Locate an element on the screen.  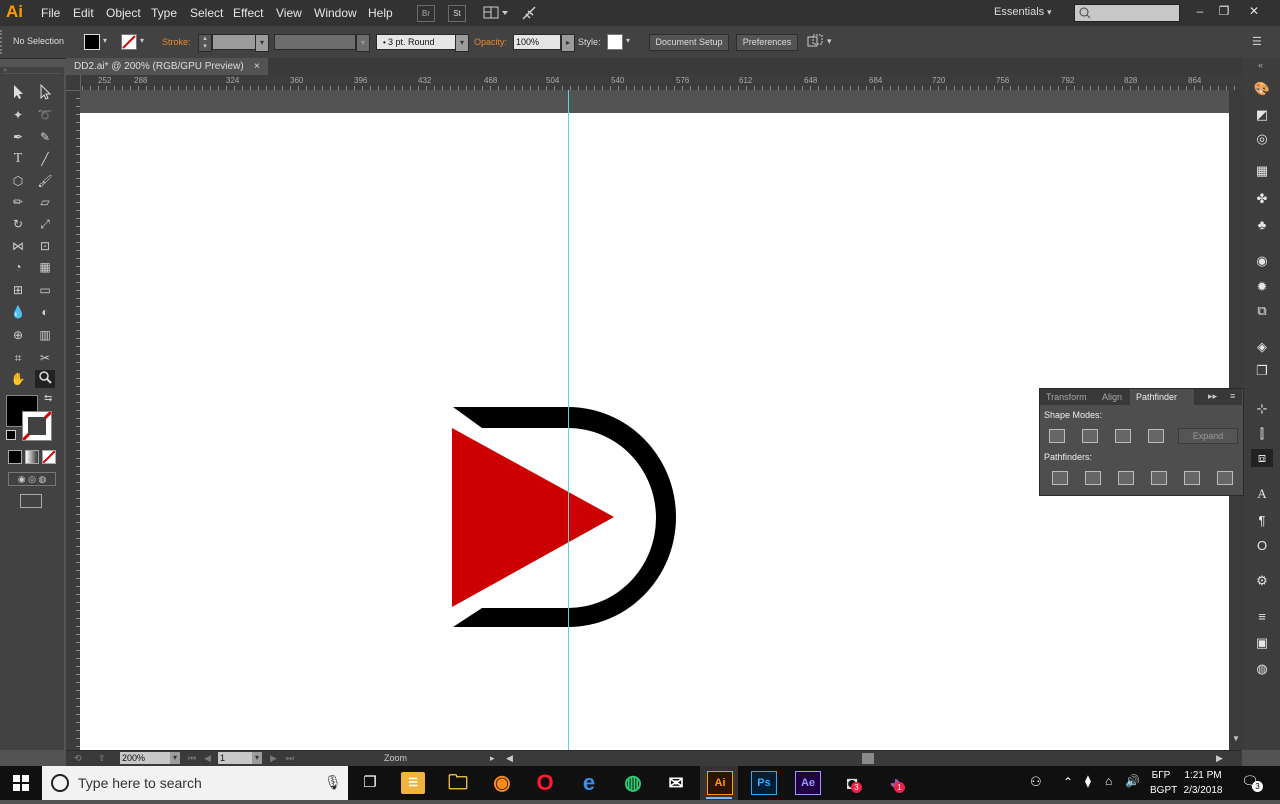
blend-tool-icon: ◐ is located at coordinates (45, 312).